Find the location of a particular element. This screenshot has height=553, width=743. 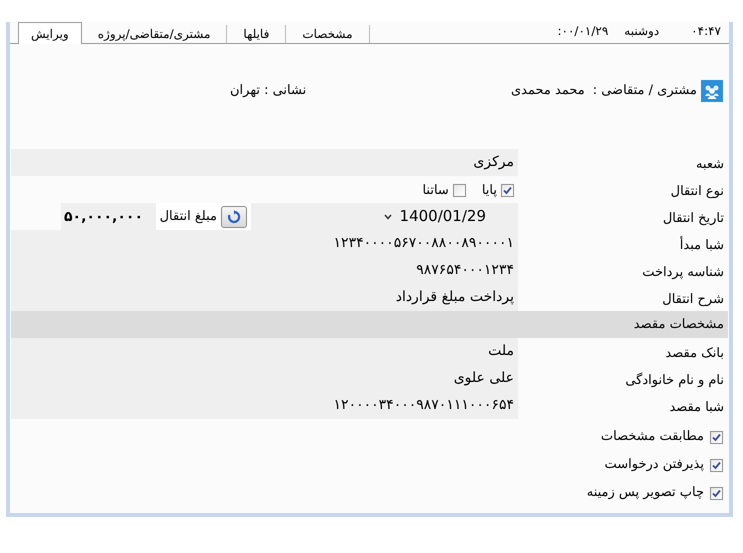

field-label: نوع انتقال is located at coordinates (697, 191).